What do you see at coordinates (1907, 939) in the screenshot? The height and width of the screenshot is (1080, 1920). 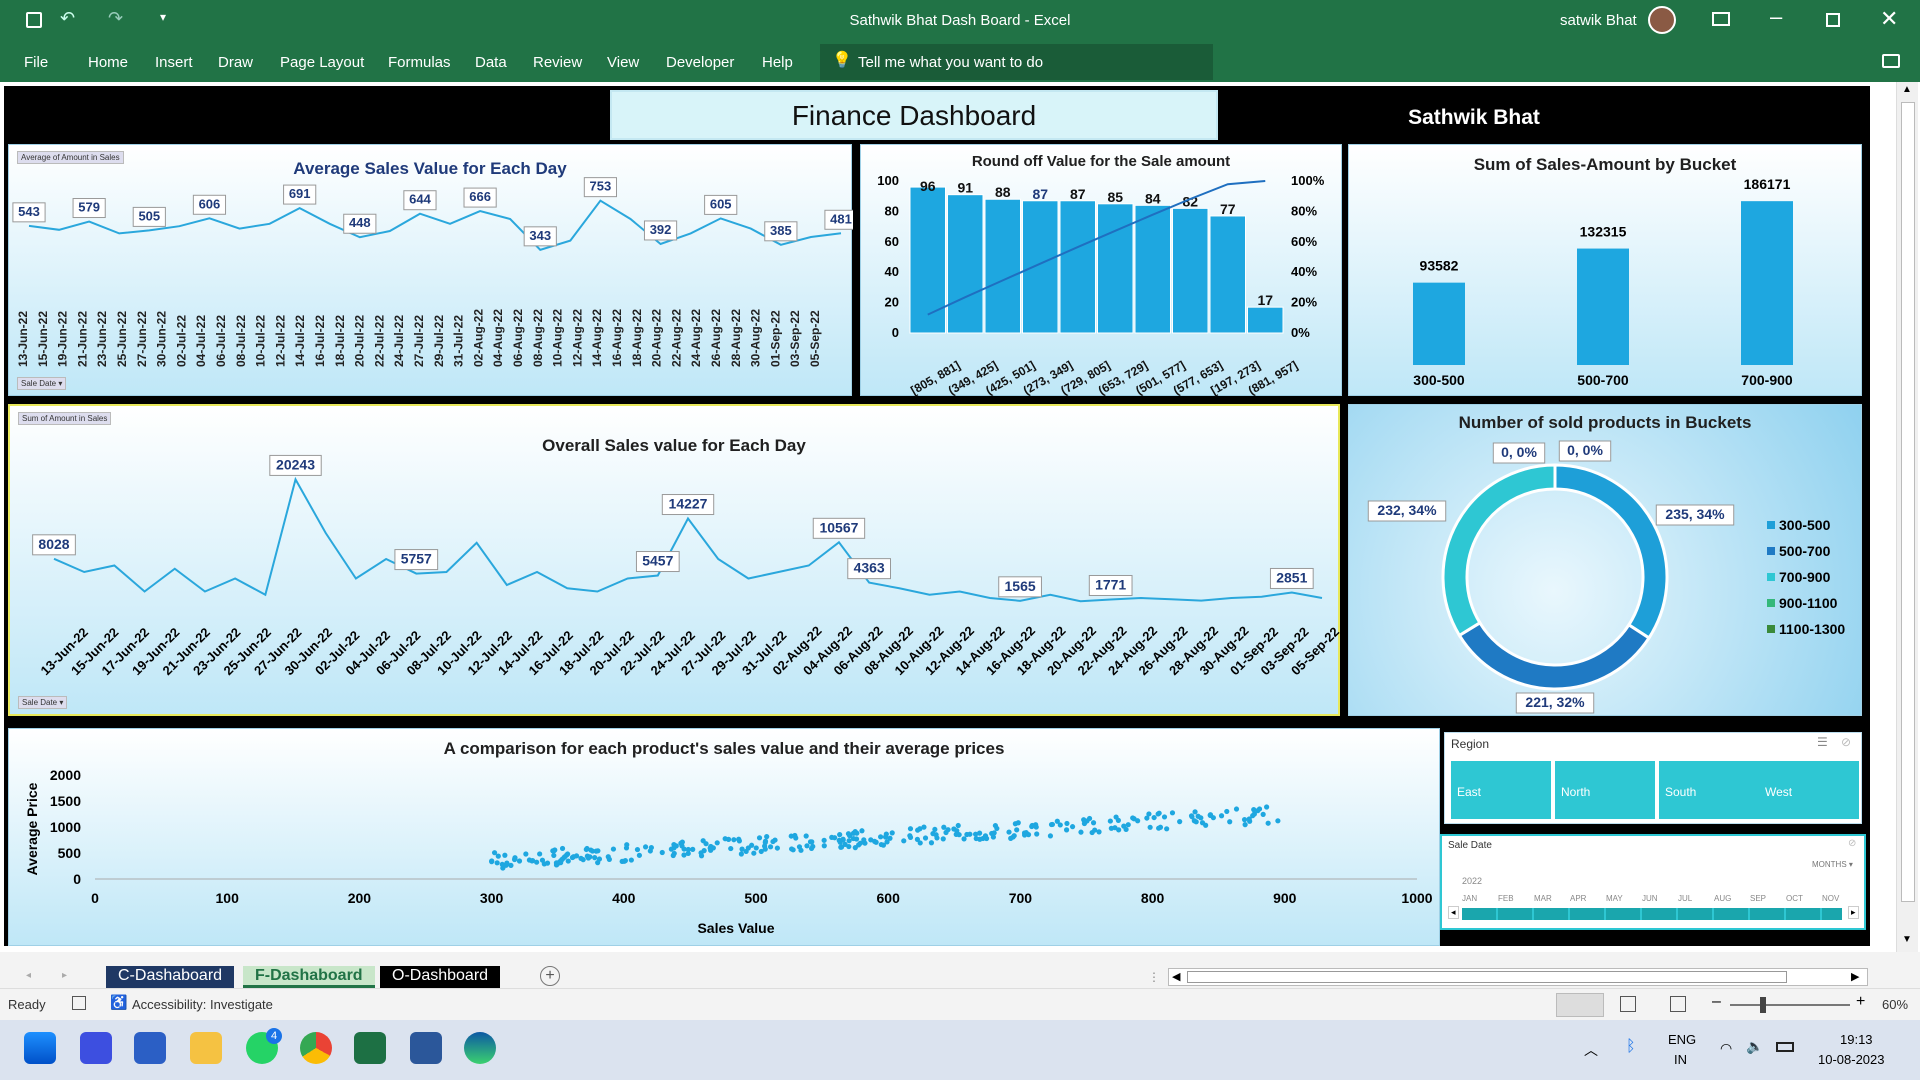 I see `scroll-down-icon: ▼` at bounding box center [1907, 939].